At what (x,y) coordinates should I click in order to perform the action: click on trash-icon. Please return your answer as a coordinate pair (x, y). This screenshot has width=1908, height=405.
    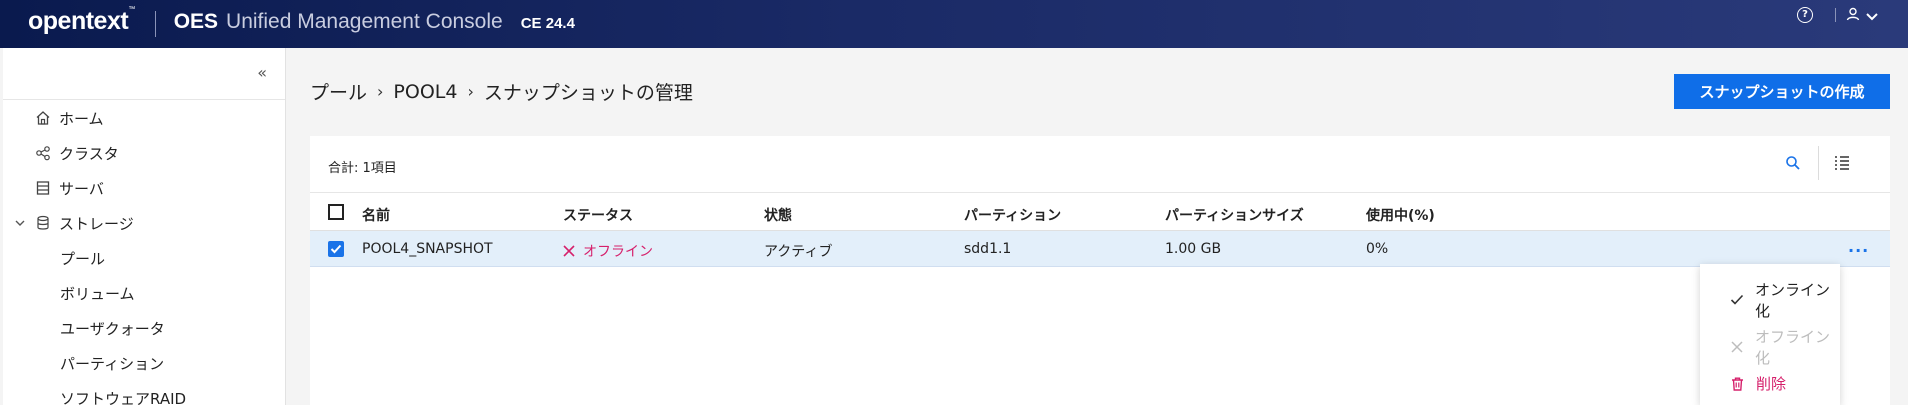
    Looking at the image, I should click on (1737, 384).